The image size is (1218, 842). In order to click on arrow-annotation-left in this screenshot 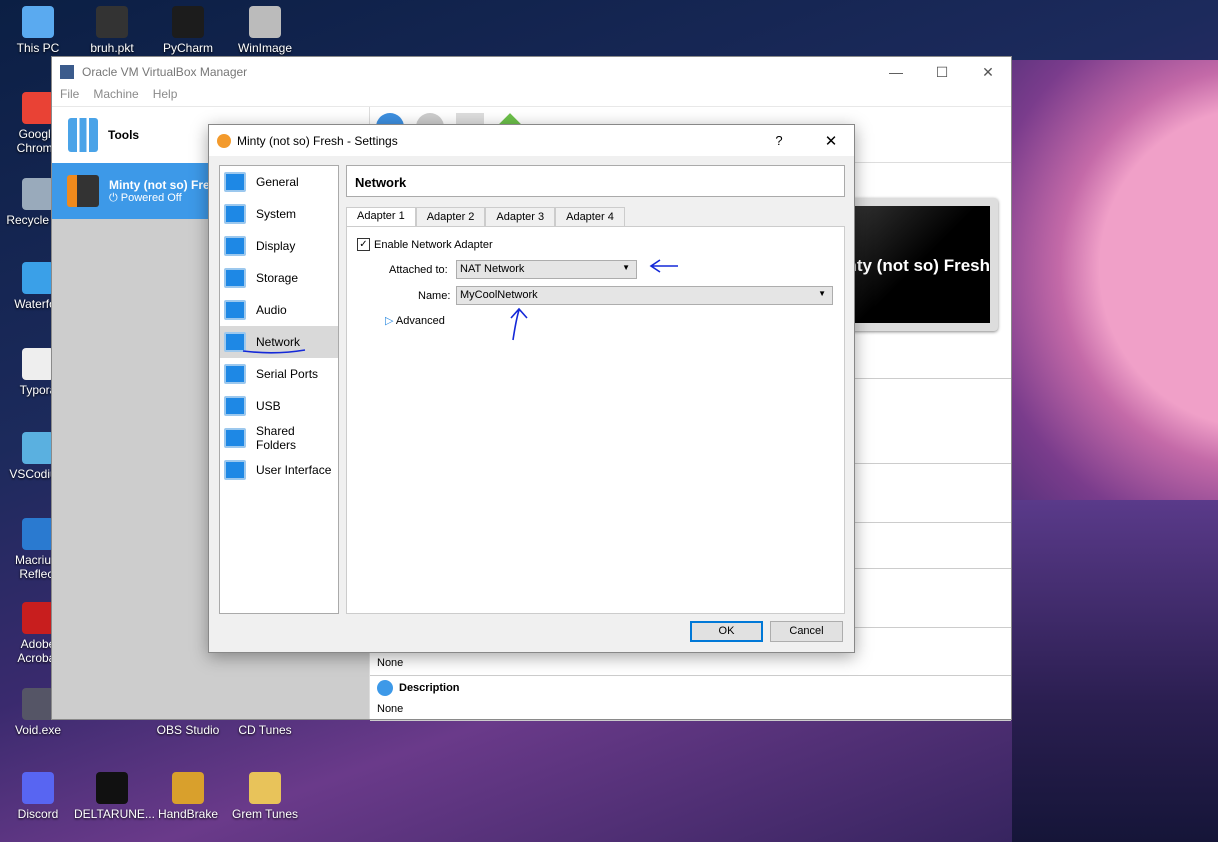, I will do `click(663, 266)`.